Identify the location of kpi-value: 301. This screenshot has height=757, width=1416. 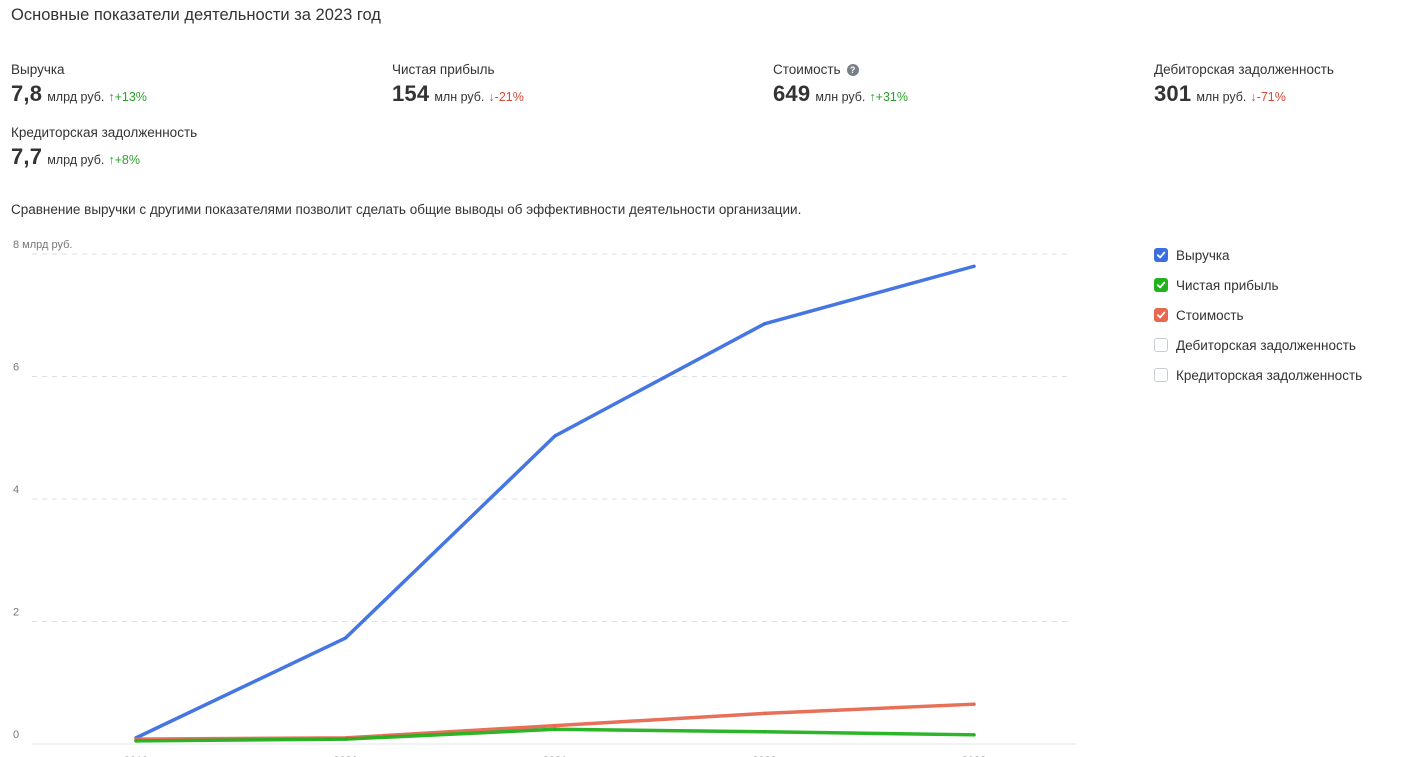
(1173, 93).